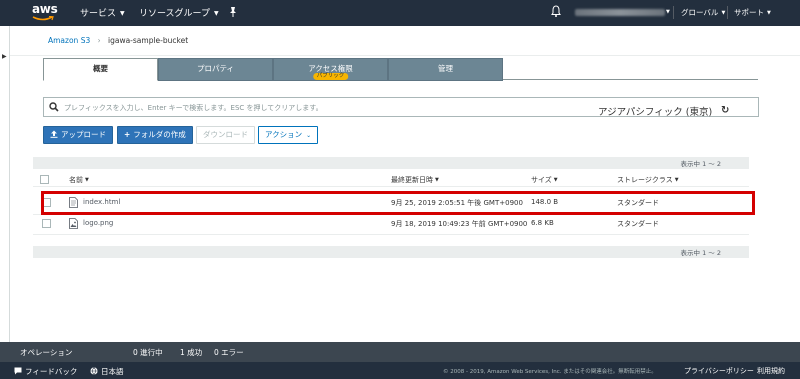 The image size is (800, 379). I want to click on account-menu-caret: ▼, so click(666, 11).